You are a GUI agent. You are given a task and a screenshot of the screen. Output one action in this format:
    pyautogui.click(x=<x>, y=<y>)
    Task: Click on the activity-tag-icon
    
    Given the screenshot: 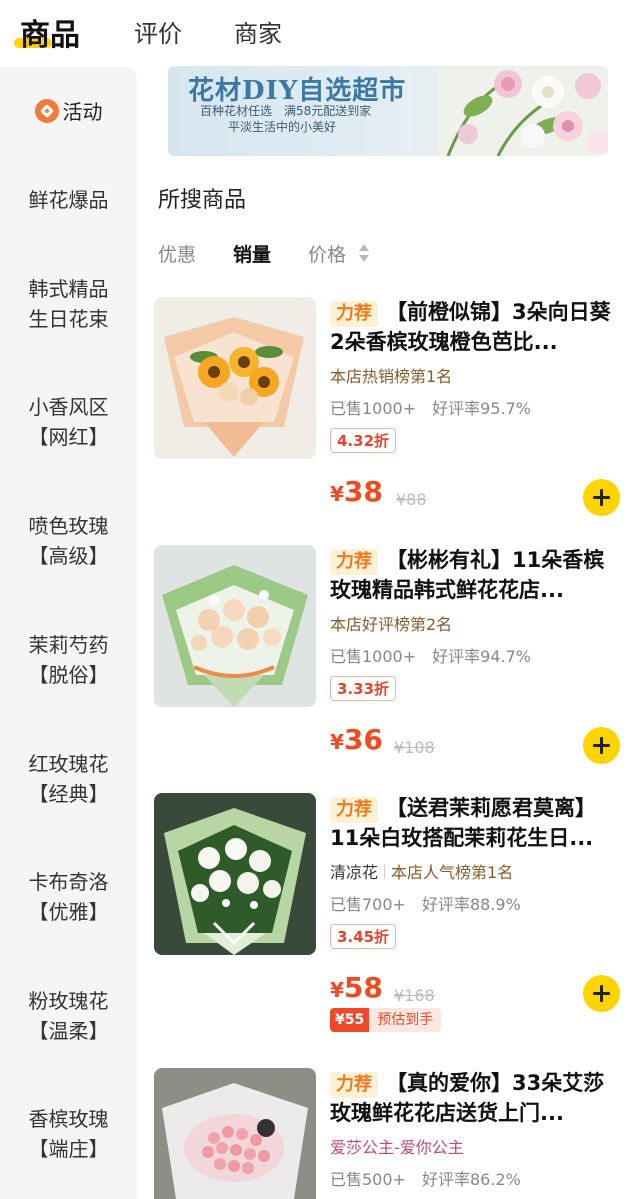 What is the action you would take?
    pyautogui.click(x=46, y=111)
    